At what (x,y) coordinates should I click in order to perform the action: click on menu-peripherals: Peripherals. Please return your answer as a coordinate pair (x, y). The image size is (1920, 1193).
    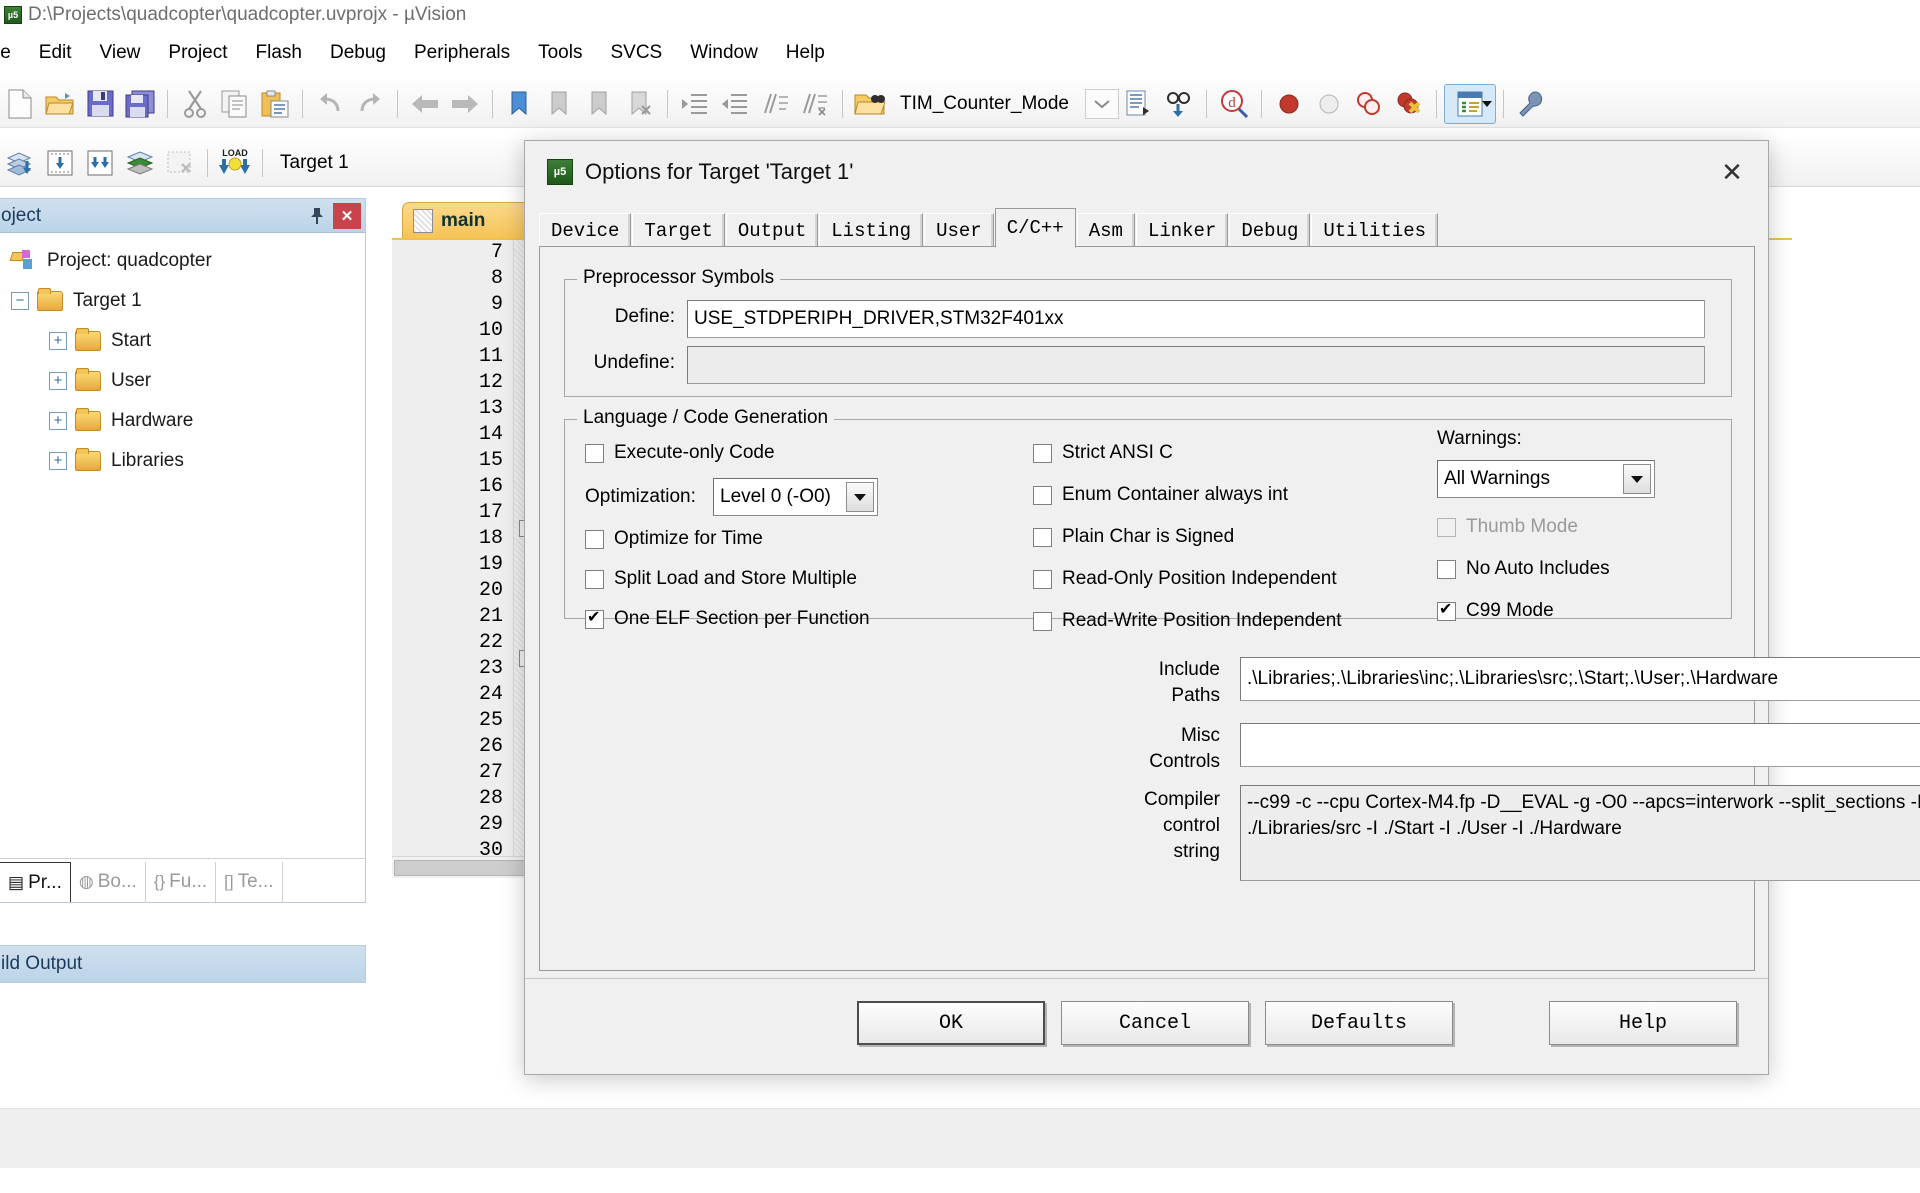
    Looking at the image, I should click on (462, 53).